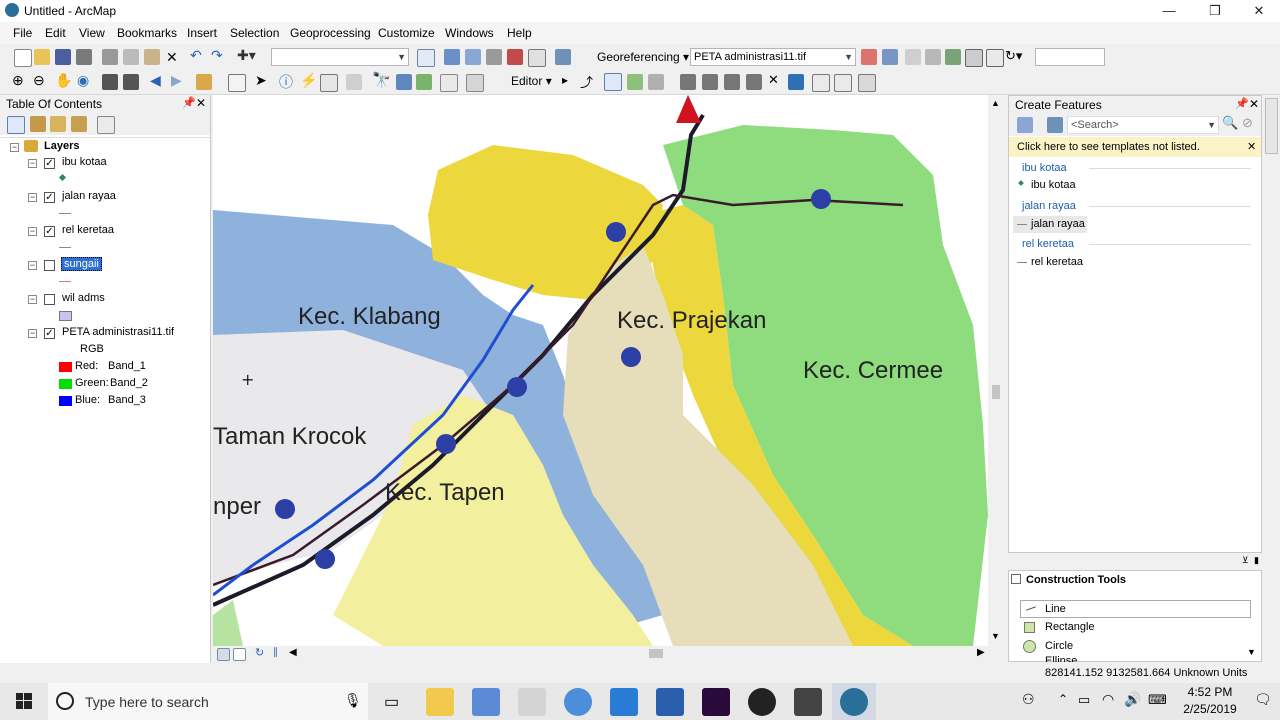  I want to click on new-document-icon, so click(23, 58).